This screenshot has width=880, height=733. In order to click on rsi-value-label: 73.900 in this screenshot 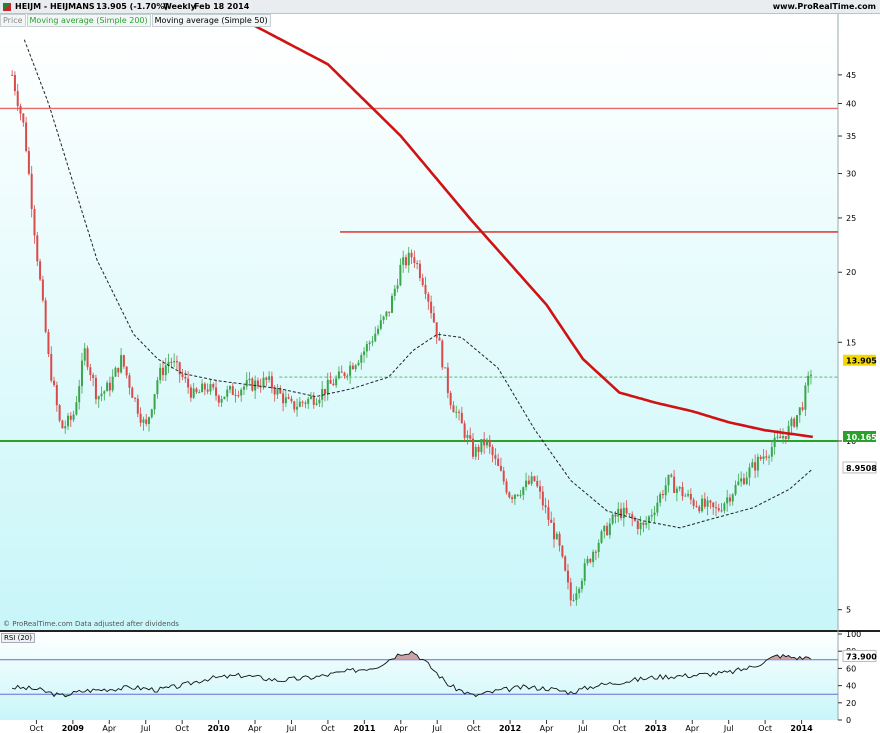, I will do `click(861, 656)`.